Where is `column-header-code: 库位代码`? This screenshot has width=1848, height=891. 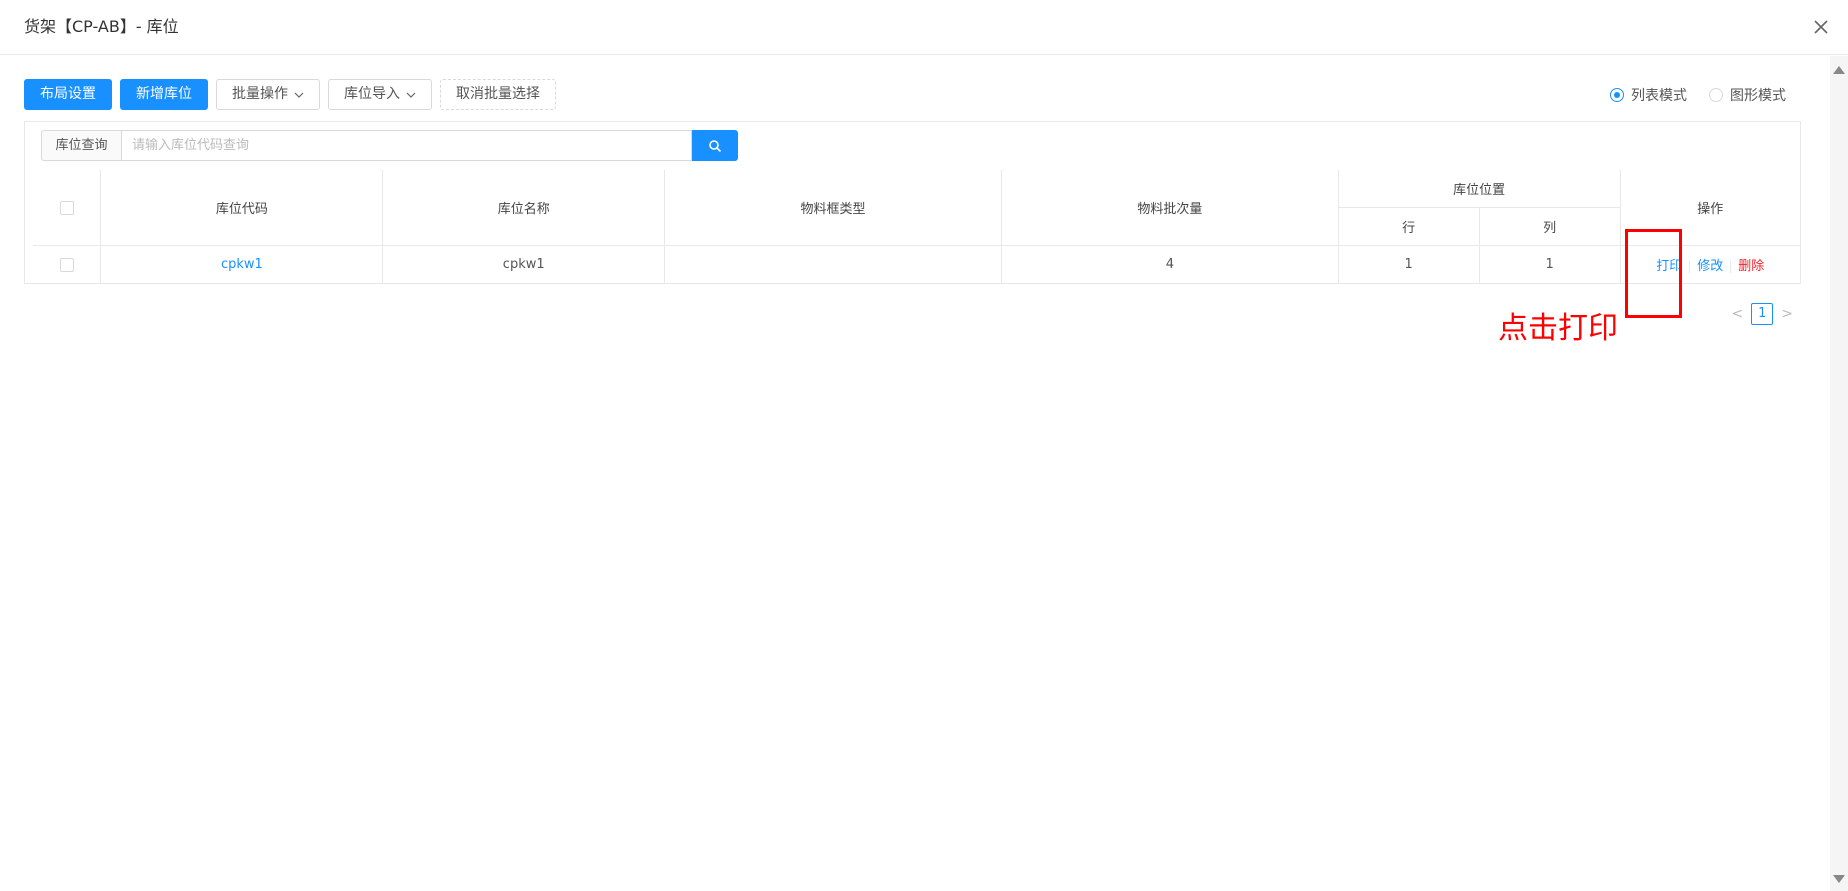
column-header-code: 库位代码 is located at coordinates (242, 208).